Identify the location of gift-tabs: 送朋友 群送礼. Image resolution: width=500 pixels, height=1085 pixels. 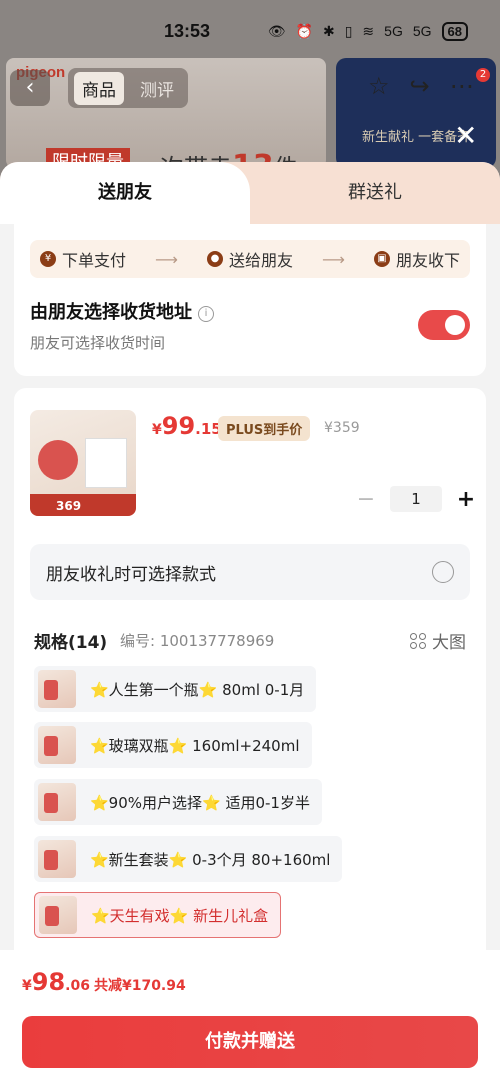
(250, 193).